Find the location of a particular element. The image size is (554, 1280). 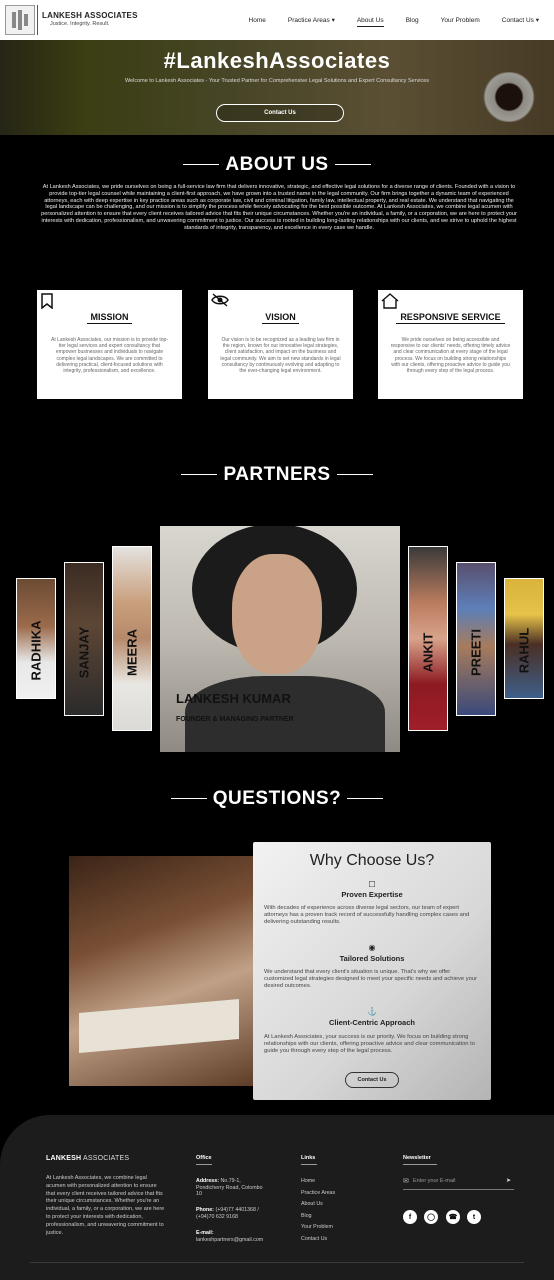

footer-link-contact-us: Contact Us is located at coordinates (314, 1239).